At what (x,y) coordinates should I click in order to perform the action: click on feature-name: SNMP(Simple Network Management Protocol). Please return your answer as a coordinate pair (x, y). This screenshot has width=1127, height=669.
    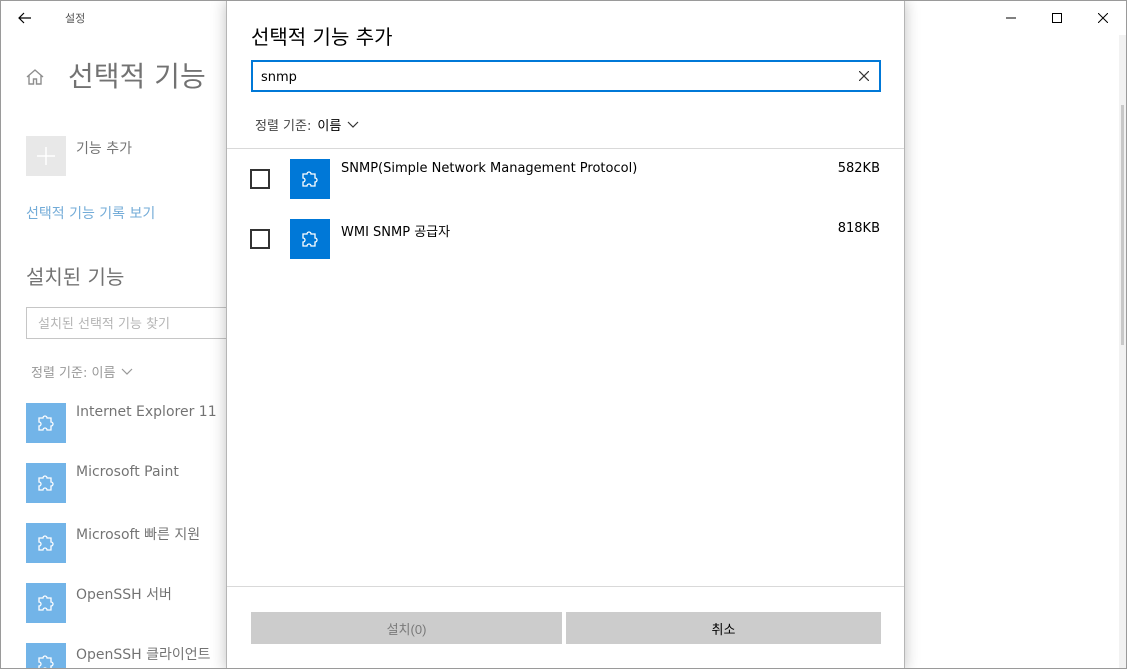
    Looking at the image, I should click on (489, 168).